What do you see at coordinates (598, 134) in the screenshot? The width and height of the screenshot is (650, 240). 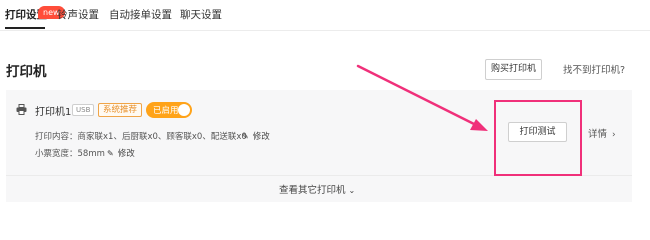 I see `details-label: 详情` at bounding box center [598, 134].